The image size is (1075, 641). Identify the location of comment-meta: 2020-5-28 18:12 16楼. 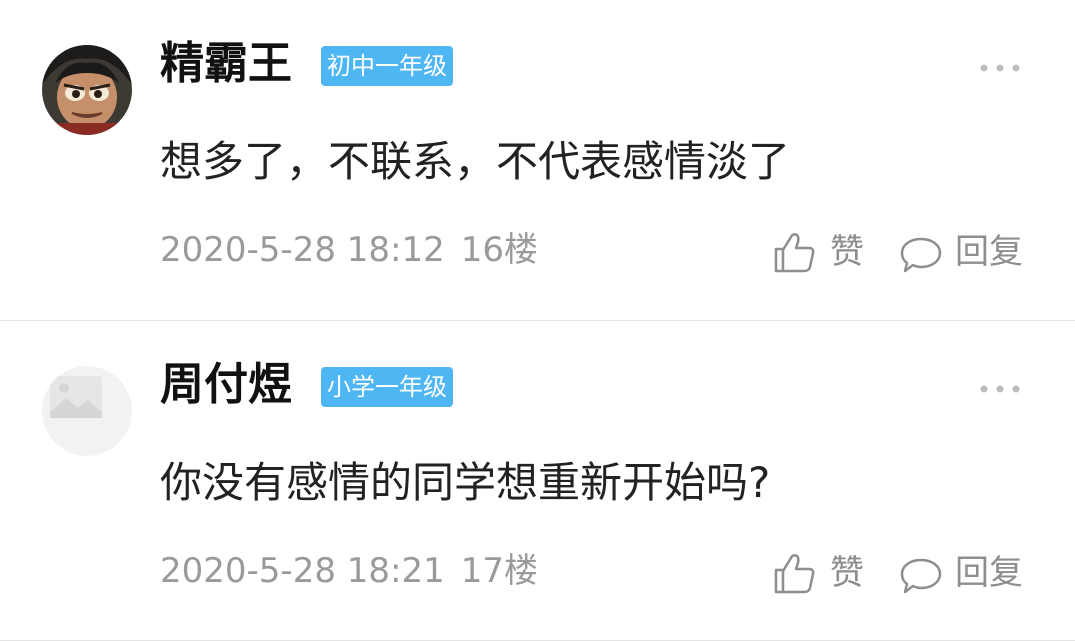
(349, 250).